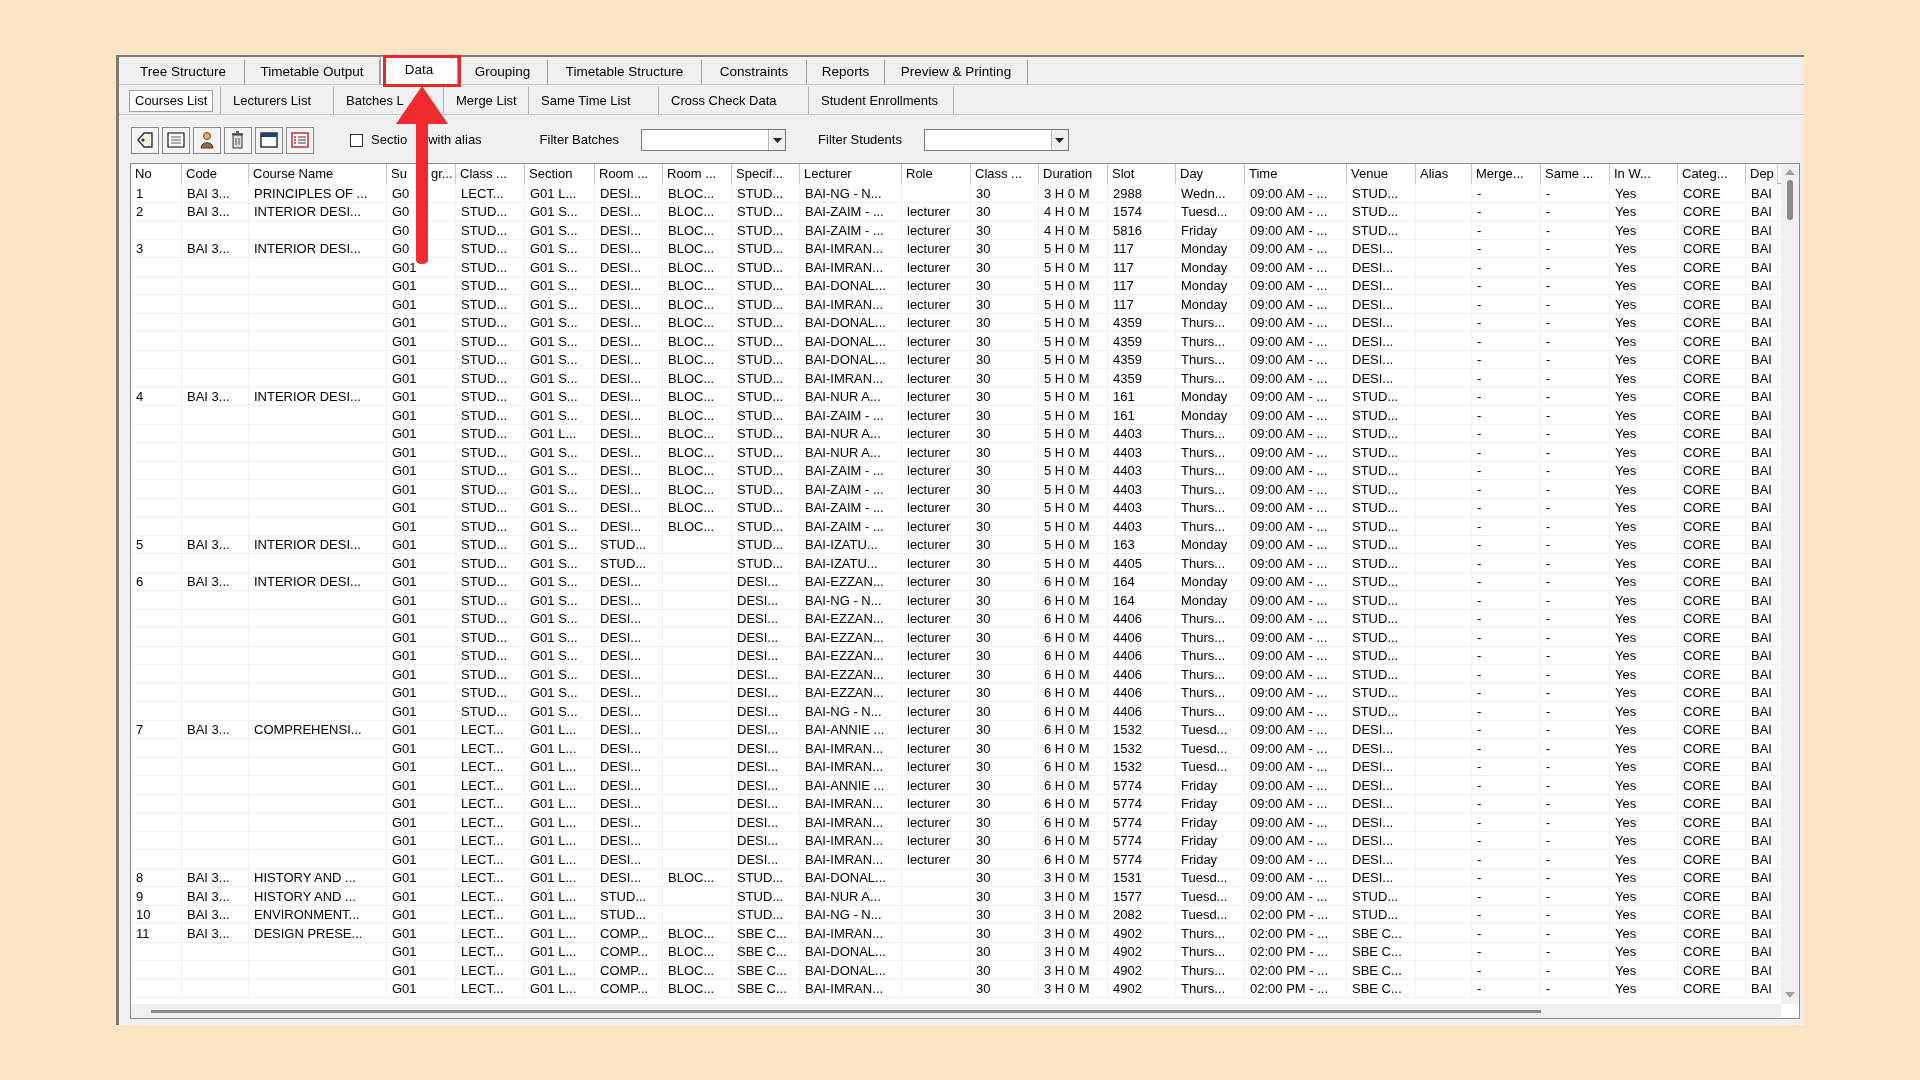  Describe the element at coordinates (143, 915) in the screenshot. I see `table-cell-text: 10` at that location.